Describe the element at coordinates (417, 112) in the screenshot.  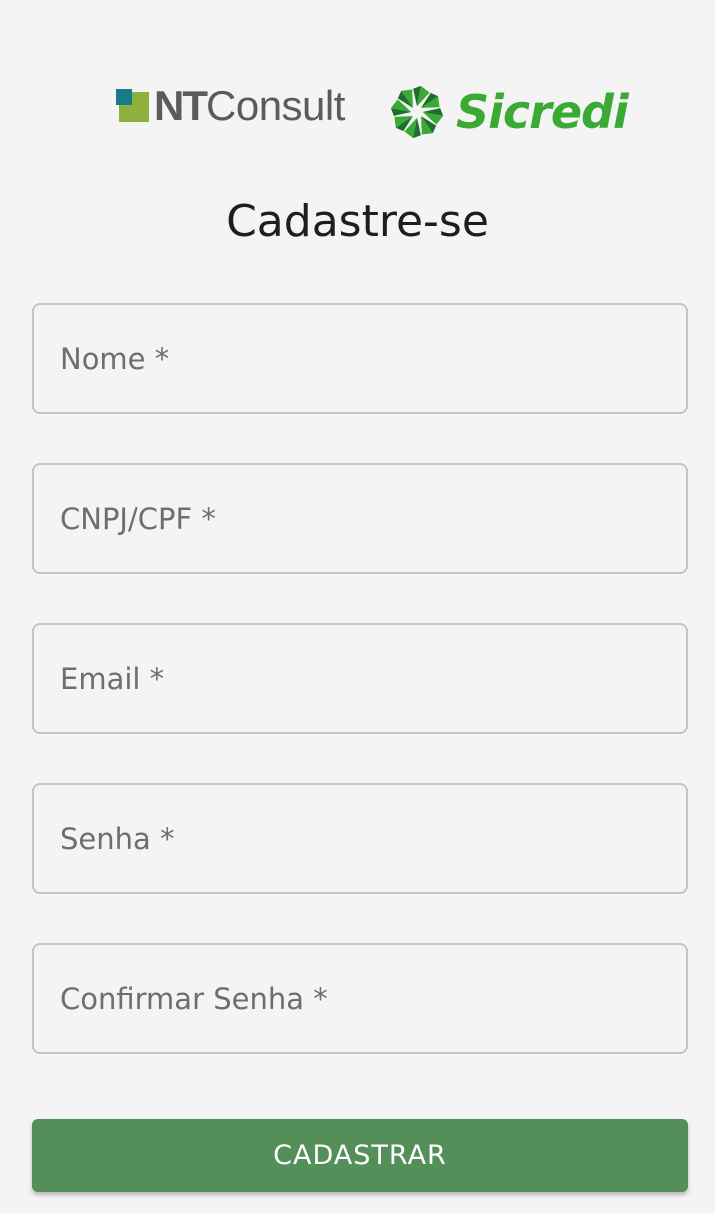
I see `sicredi-pinwheel-icon` at that location.